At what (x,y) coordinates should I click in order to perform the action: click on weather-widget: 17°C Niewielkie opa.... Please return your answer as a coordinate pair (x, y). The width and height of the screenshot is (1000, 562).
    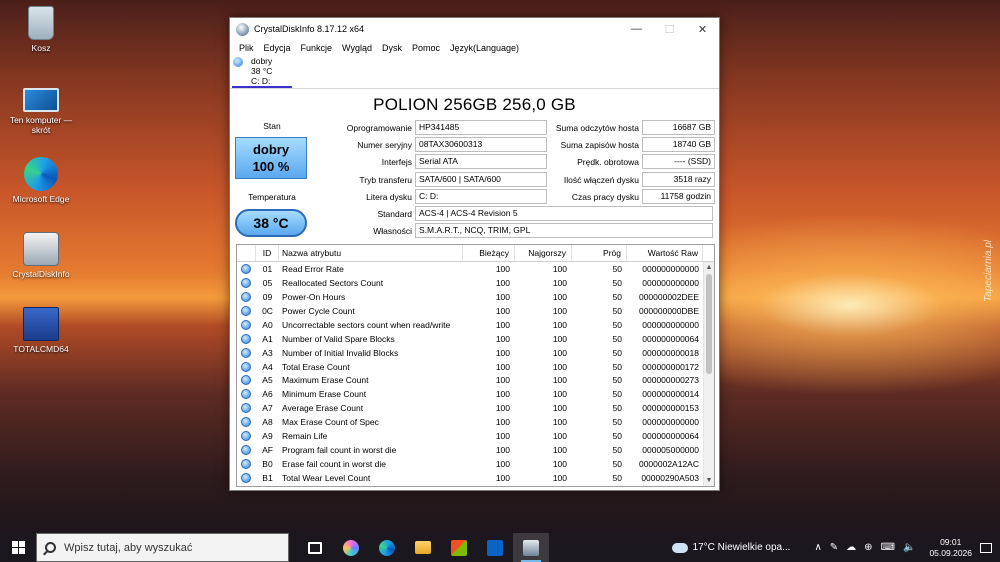
    Looking at the image, I should click on (742, 547).